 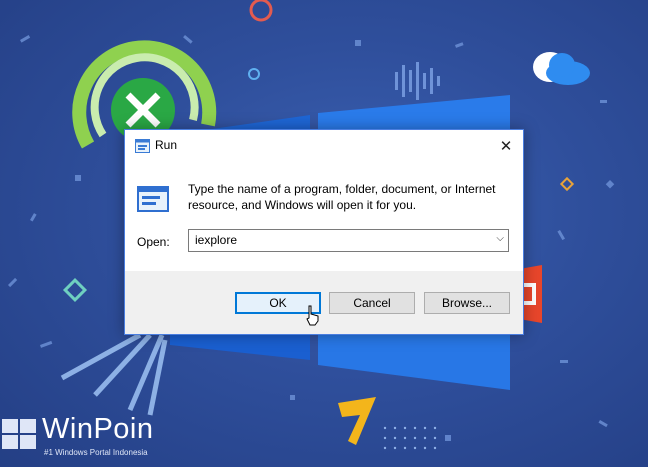 I want to click on close-button: ✕, so click(x=506, y=145).